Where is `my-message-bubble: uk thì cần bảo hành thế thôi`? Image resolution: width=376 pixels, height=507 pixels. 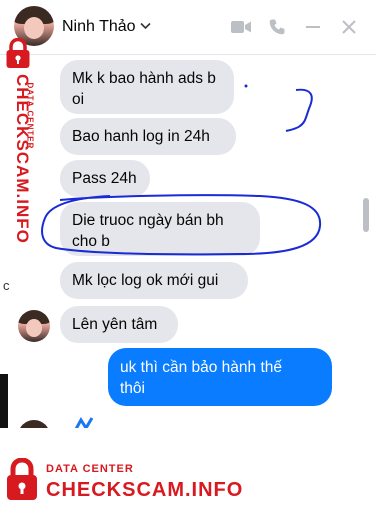
my-message-bubble: uk thì cần bảo hành thế thôi is located at coordinates (220, 377).